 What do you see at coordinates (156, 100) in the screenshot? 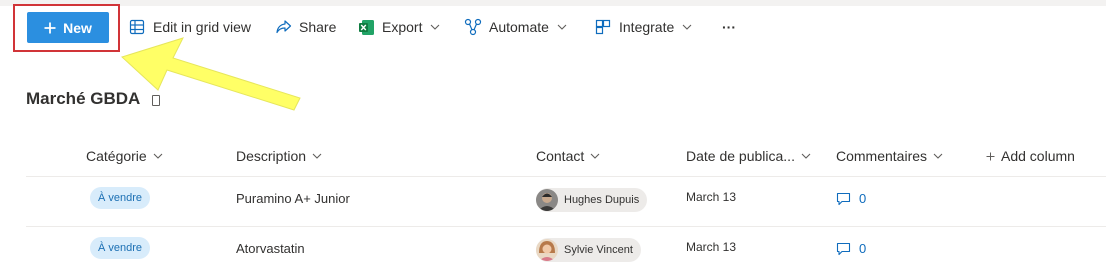
I see `list-info-icon` at bounding box center [156, 100].